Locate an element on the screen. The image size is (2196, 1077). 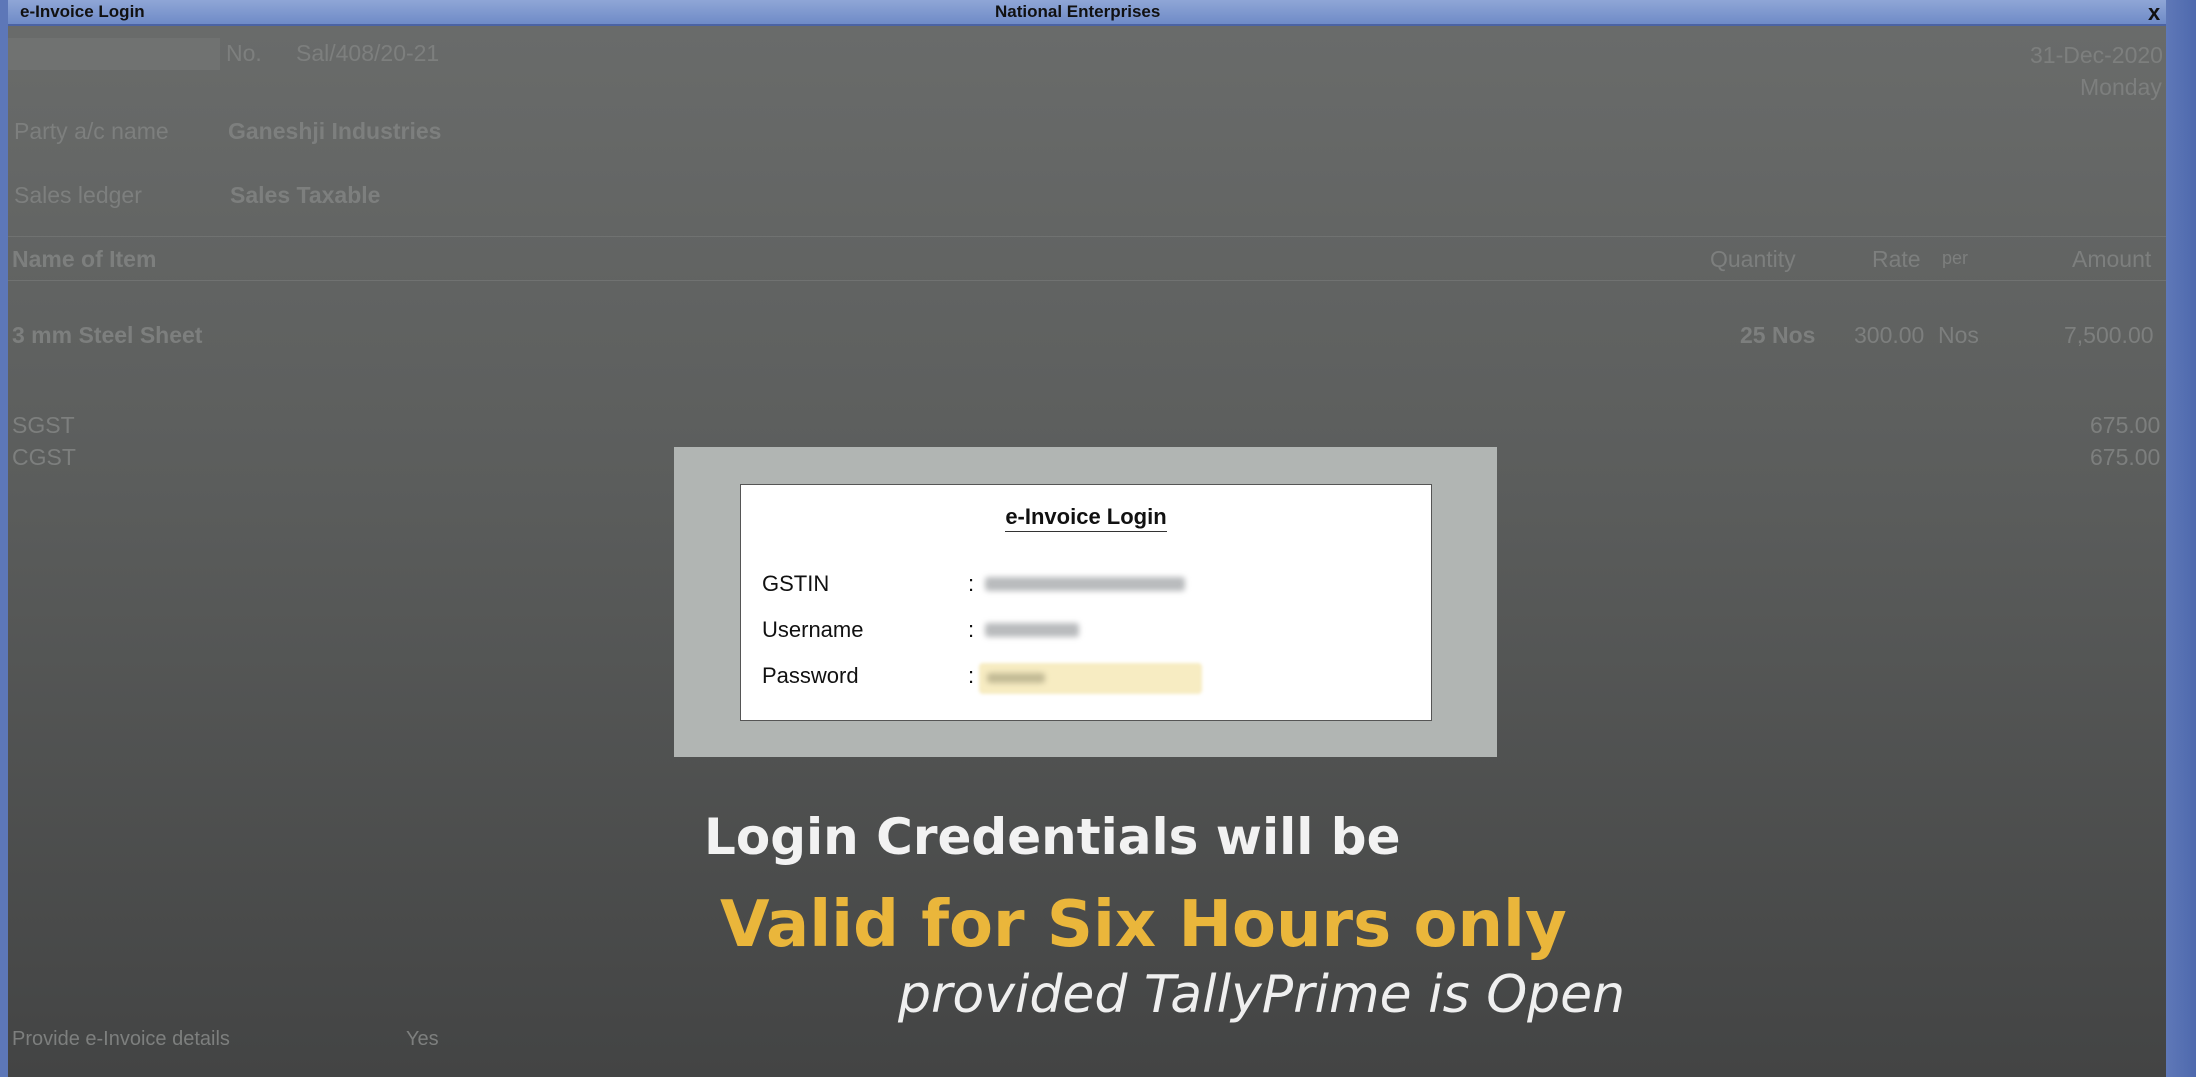
caption-line-3: provided TallyPrime is Open is located at coordinates (1262, 995).